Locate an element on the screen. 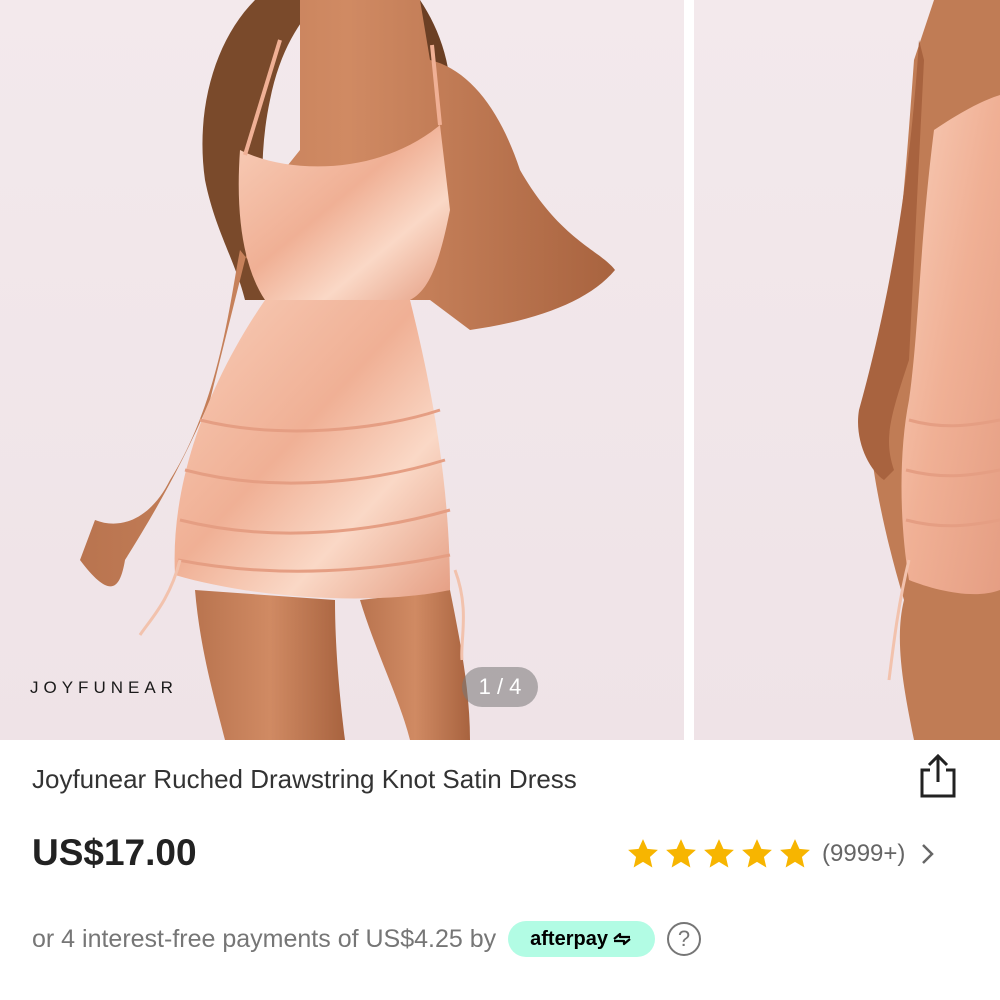 The image size is (1000, 1000). product-price: US$17.00 is located at coordinates (114, 852).